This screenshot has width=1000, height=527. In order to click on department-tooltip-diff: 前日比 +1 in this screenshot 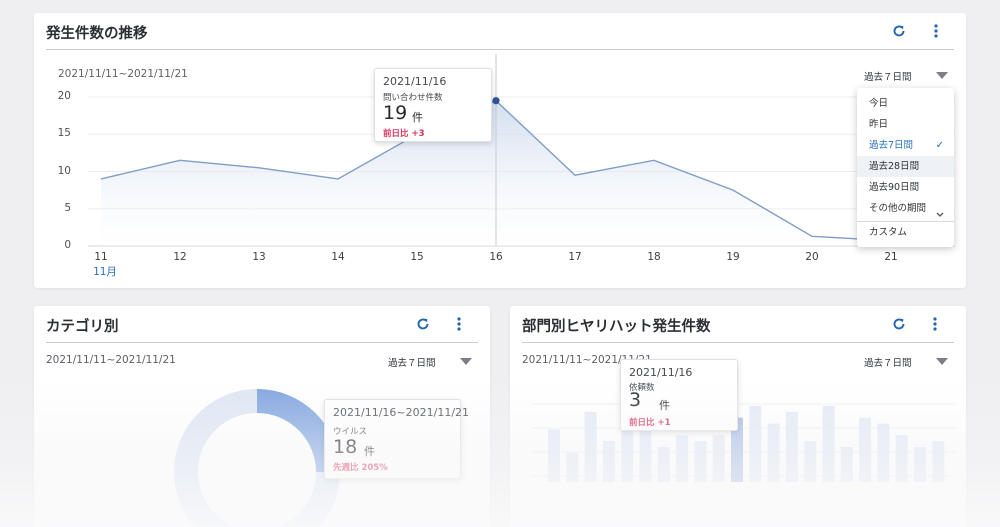, I will do `click(650, 423)`.